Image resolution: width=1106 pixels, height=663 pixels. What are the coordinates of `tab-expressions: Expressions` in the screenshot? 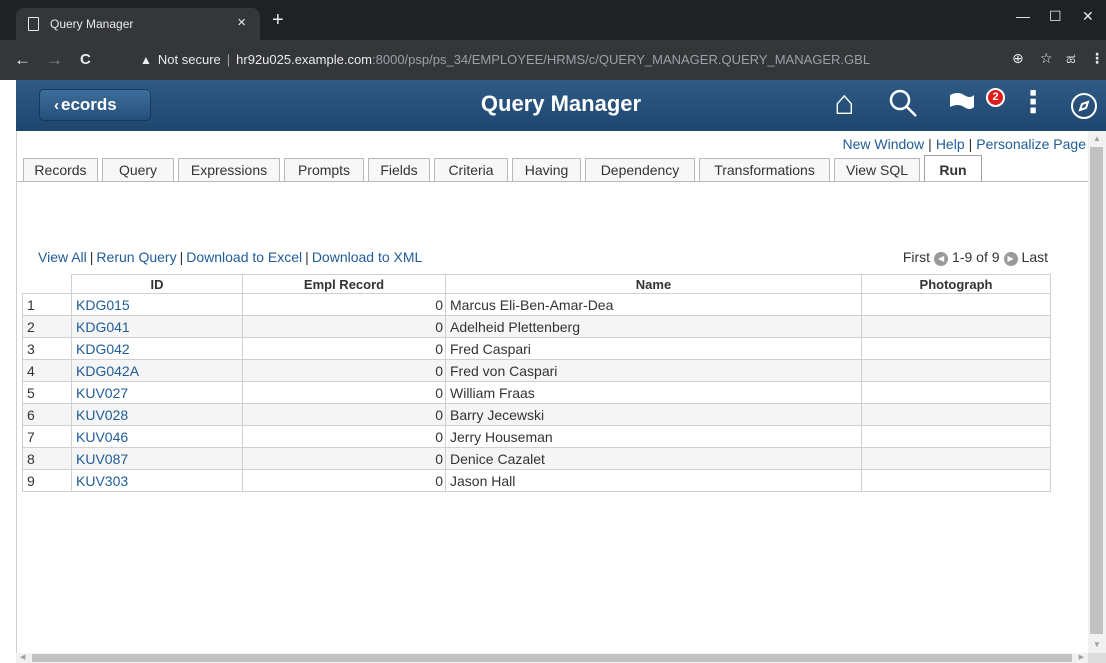 It's located at (229, 169).